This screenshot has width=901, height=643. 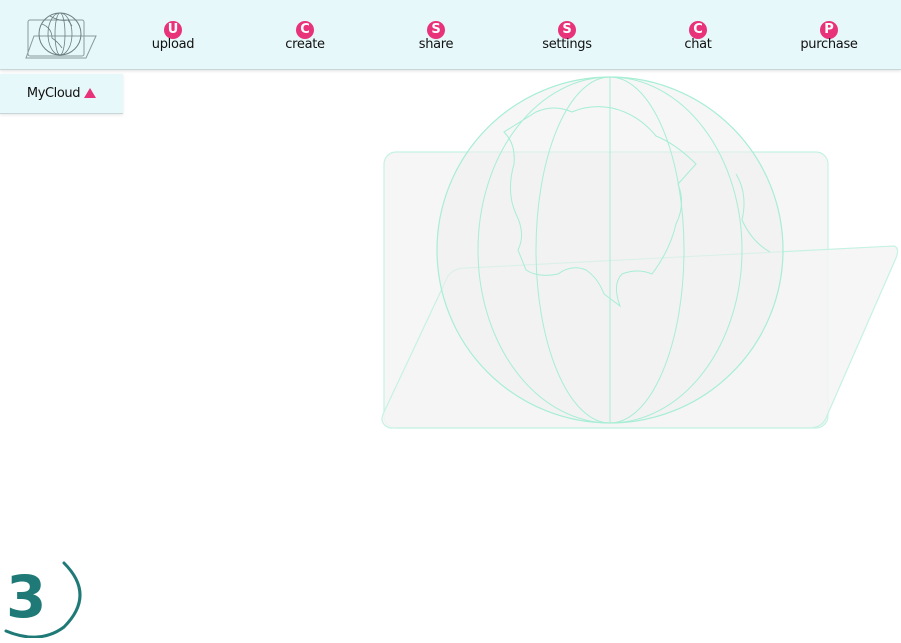 What do you see at coordinates (63, 35) in the screenshot?
I see `globe-folder-logo-icon` at bounding box center [63, 35].